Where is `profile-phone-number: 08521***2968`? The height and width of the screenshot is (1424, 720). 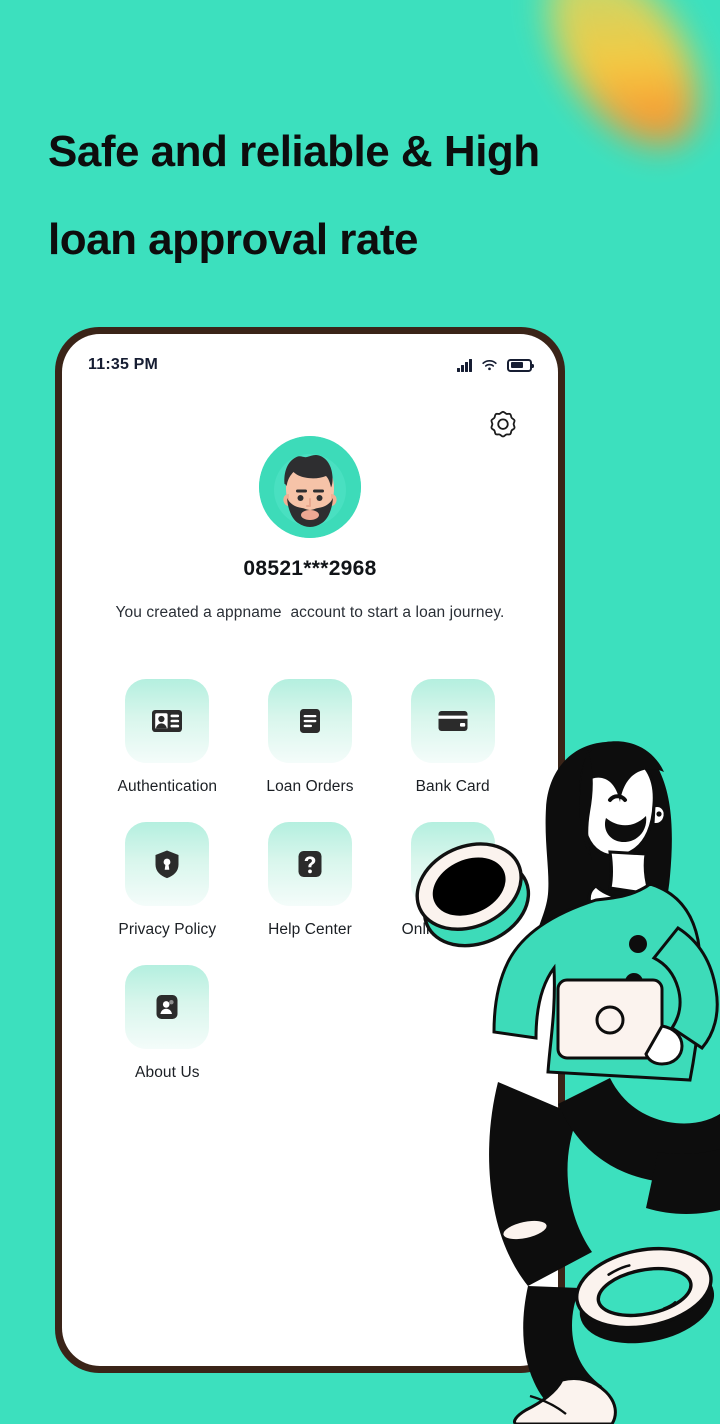 profile-phone-number: 08521***2968 is located at coordinates (310, 568).